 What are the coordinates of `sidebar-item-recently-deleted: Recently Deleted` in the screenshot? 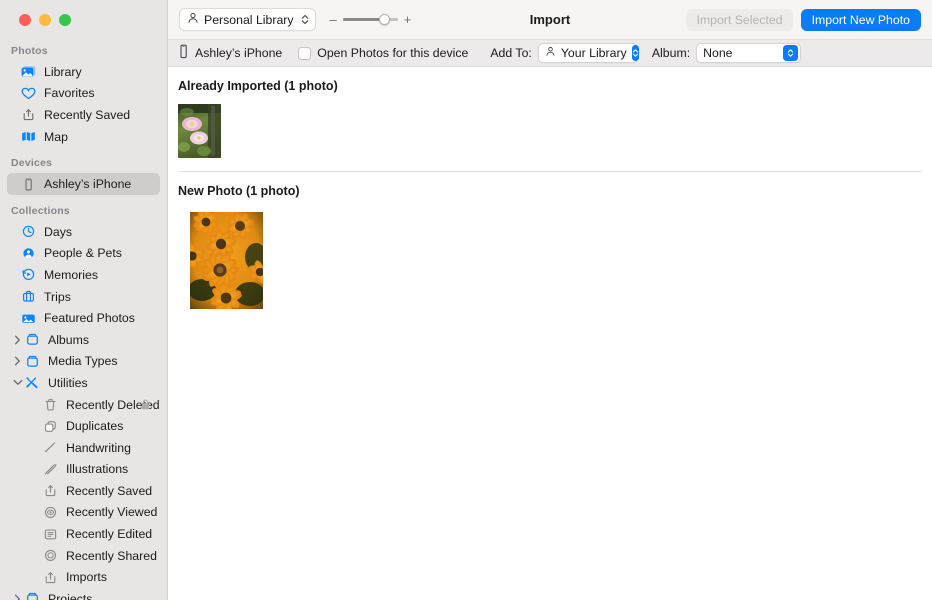 It's located at (83, 405).